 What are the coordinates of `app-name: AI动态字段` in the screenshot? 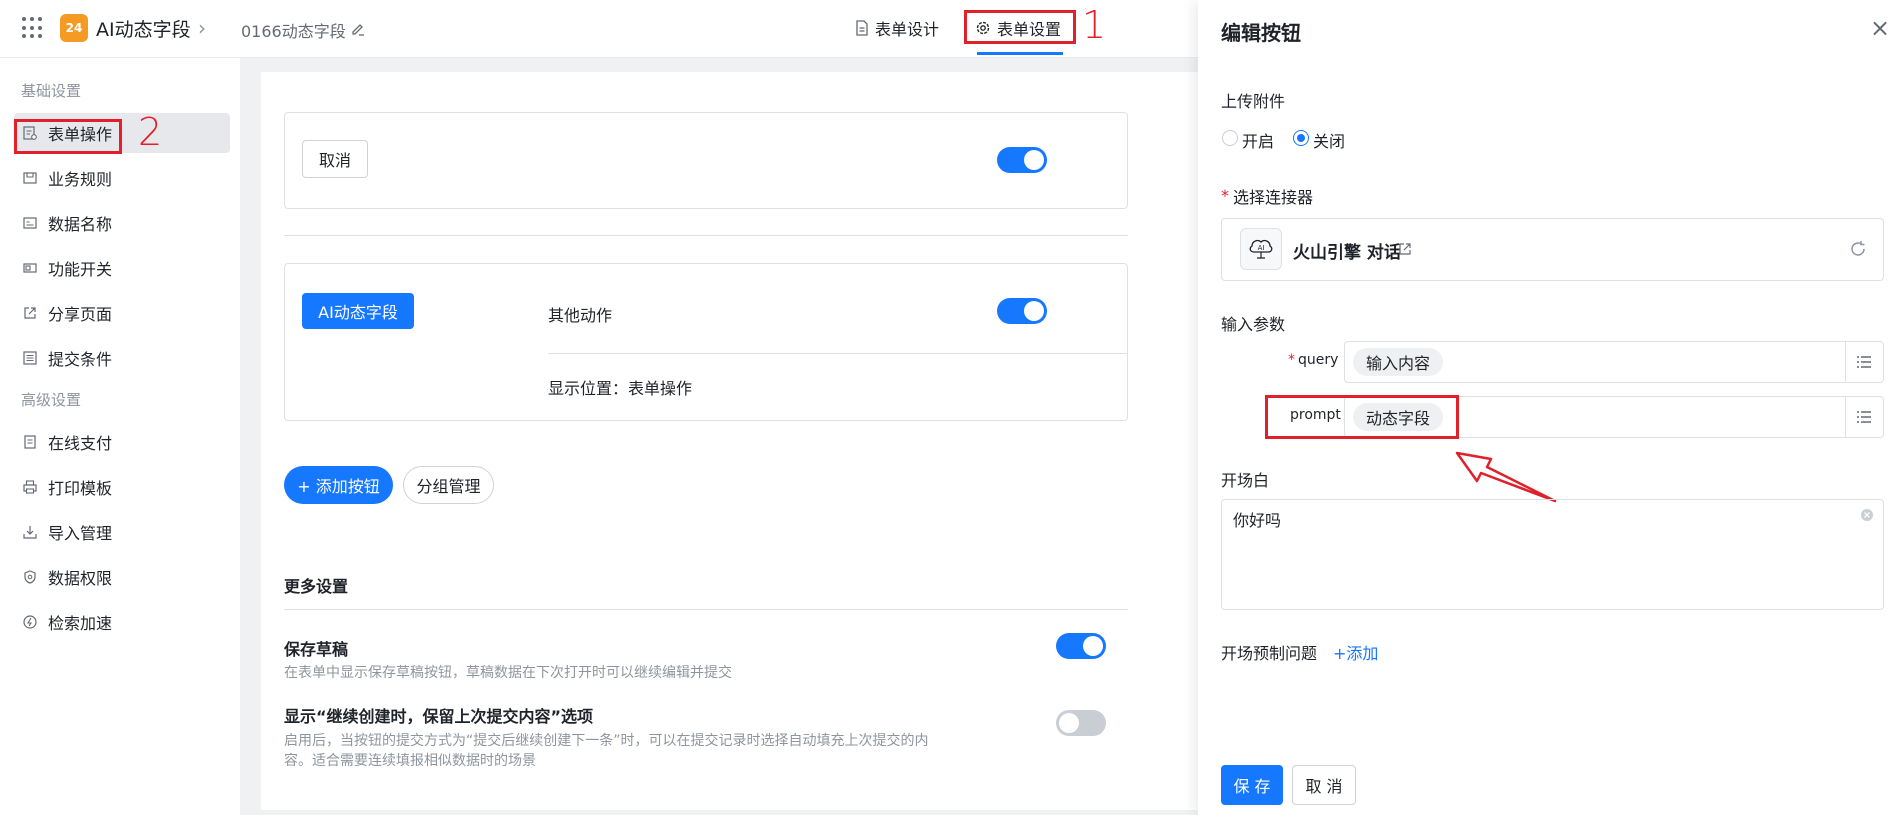 It's located at (143, 28).